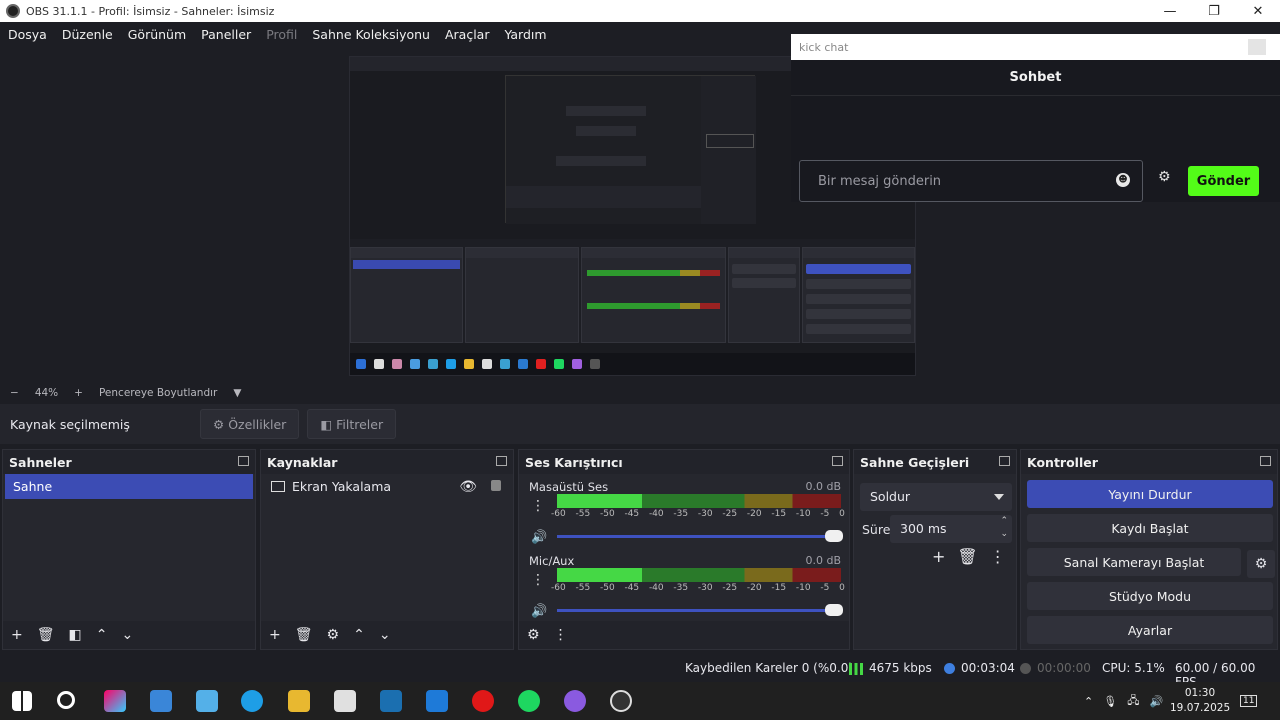  What do you see at coordinates (345, 701) in the screenshot?
I see `store-icon` at bounding box center [345, 701].